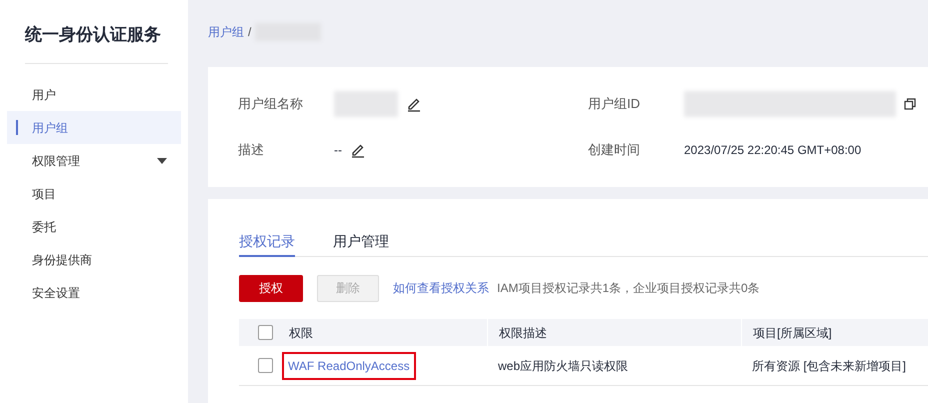 The height and width of the screenshot is (403, 928). What do you see at coordinates (910, 104) in the screenshot?
I see `copy-icon` at bounding box center [910, 104].